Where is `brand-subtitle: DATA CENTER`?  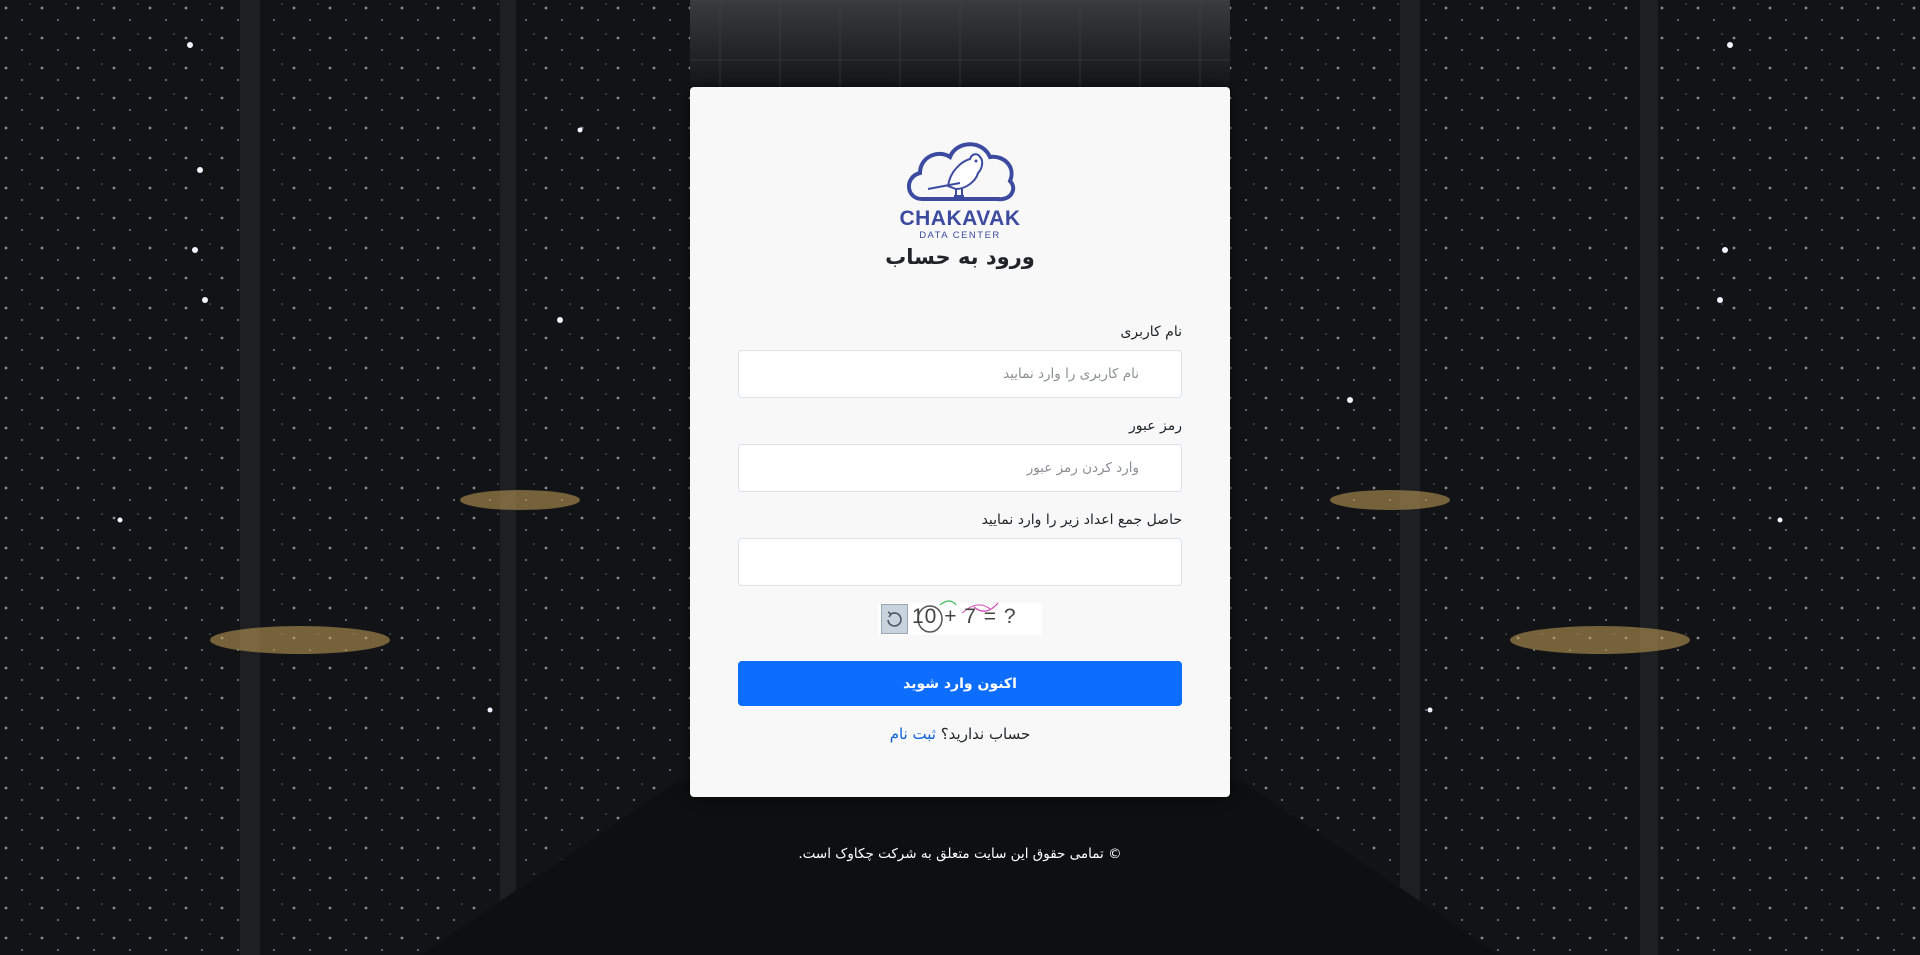
brand-subtitle: DATA CENTER is located at coordinates (960, 235).